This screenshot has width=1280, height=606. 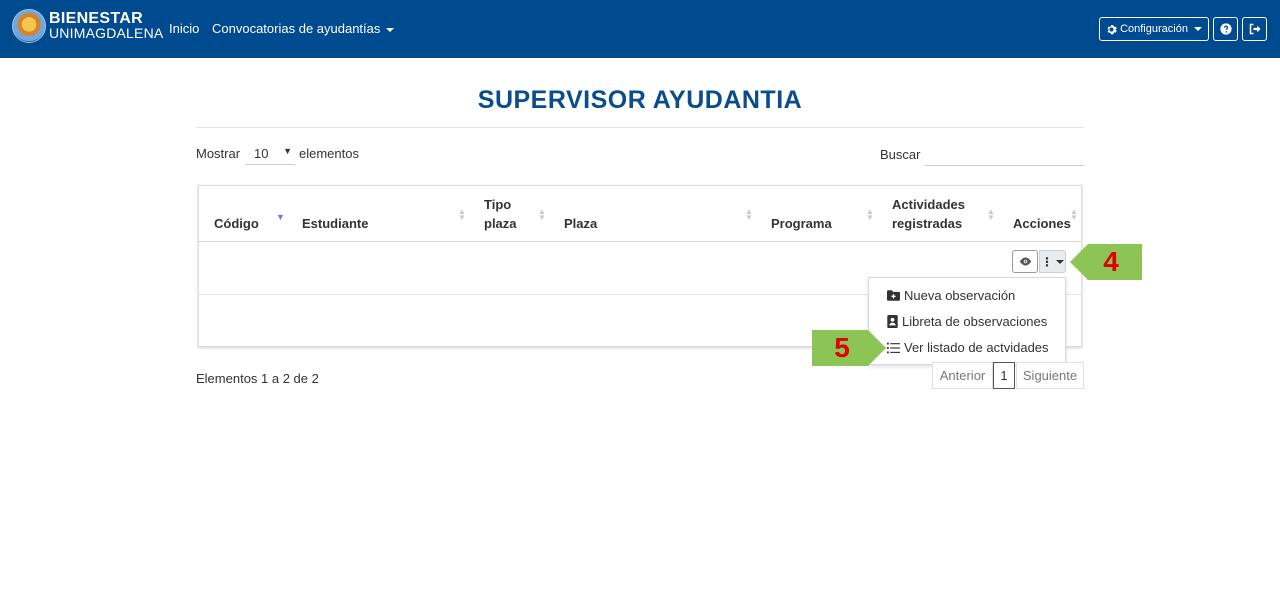 I want to click on menu-item-label: Nueva observación, so click(x=960, y=295).